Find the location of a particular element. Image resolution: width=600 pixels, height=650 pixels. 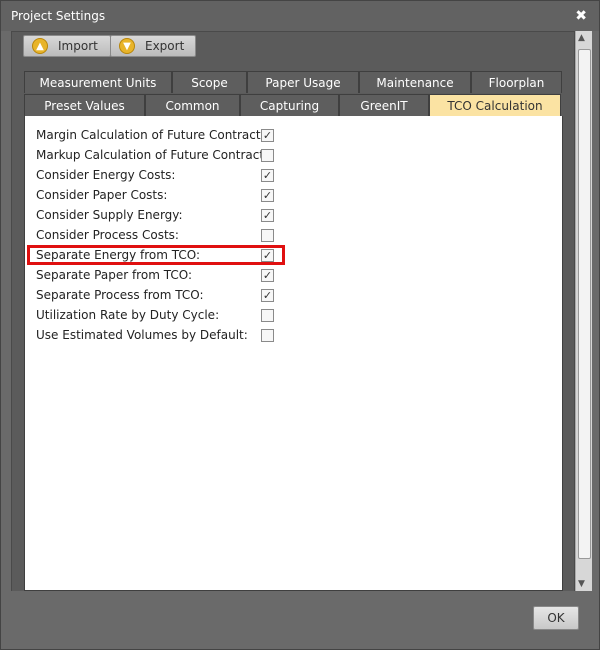

setting-row: Consider Energy Costs: is located at coordinates (148, 175).